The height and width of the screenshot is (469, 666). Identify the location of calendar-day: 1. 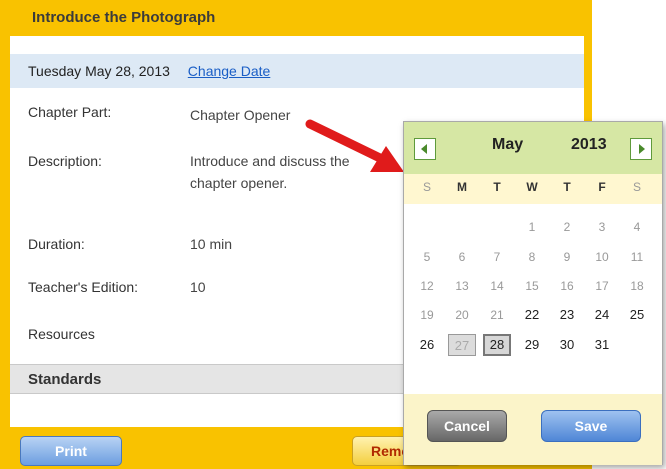
(532, 227).